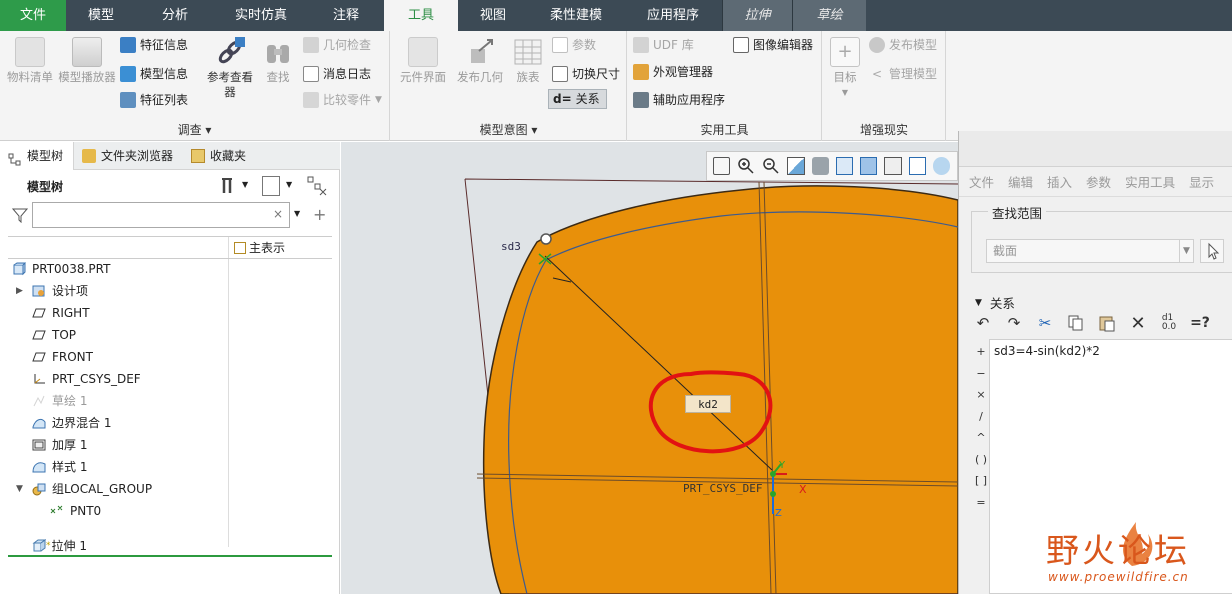 This screenshot has height=594, width=1232. What do you see at coordinates (19, 489) in the screenshot?
I see `collapse-arrow-icon: ▼` at bounding box center [19, 489].